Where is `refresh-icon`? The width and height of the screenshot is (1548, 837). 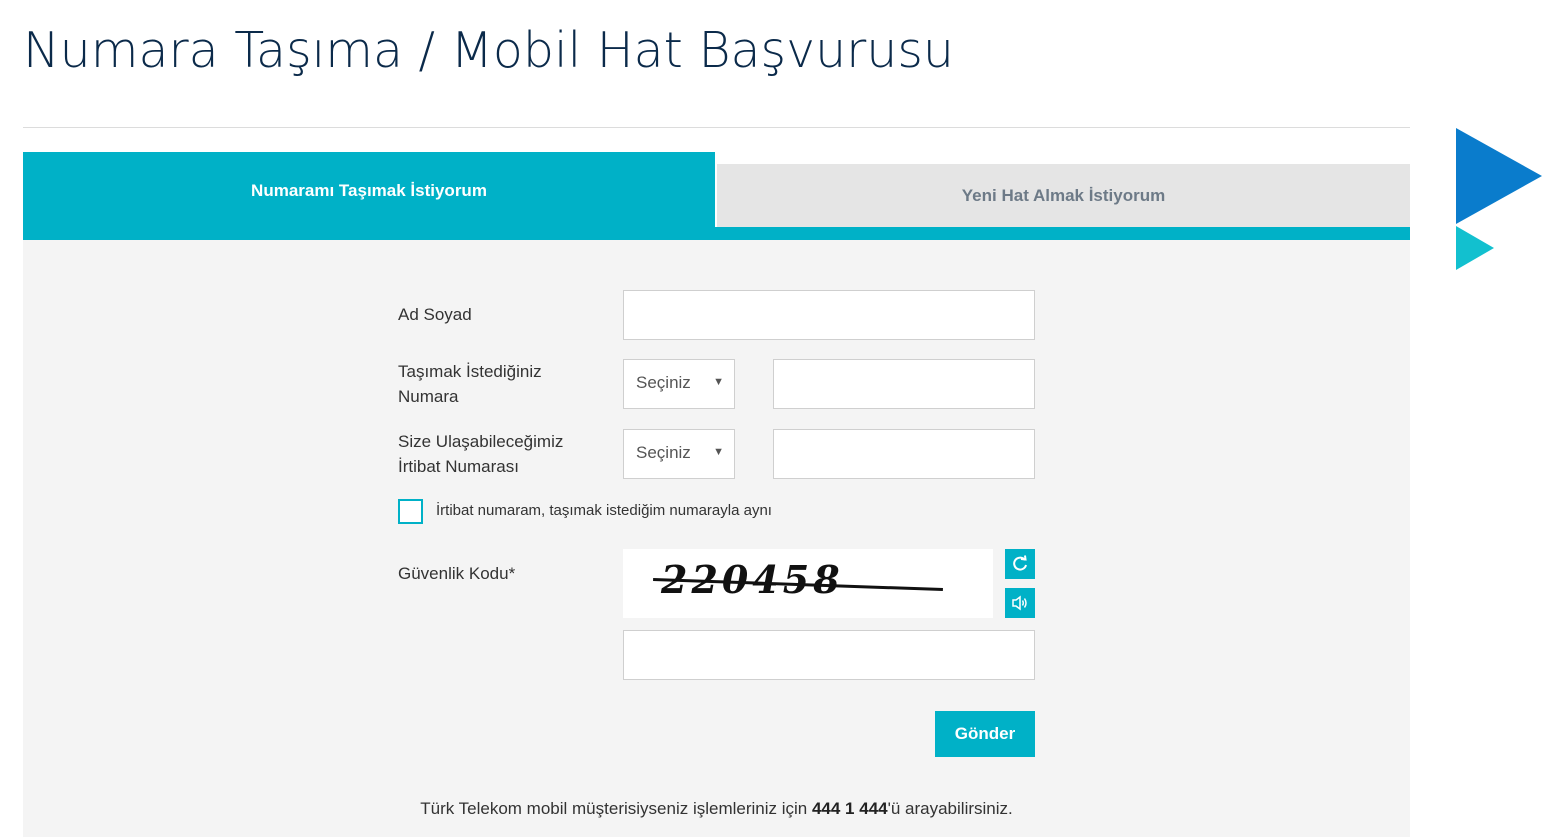 refresh-icon is located at coordinates (1020, 563).